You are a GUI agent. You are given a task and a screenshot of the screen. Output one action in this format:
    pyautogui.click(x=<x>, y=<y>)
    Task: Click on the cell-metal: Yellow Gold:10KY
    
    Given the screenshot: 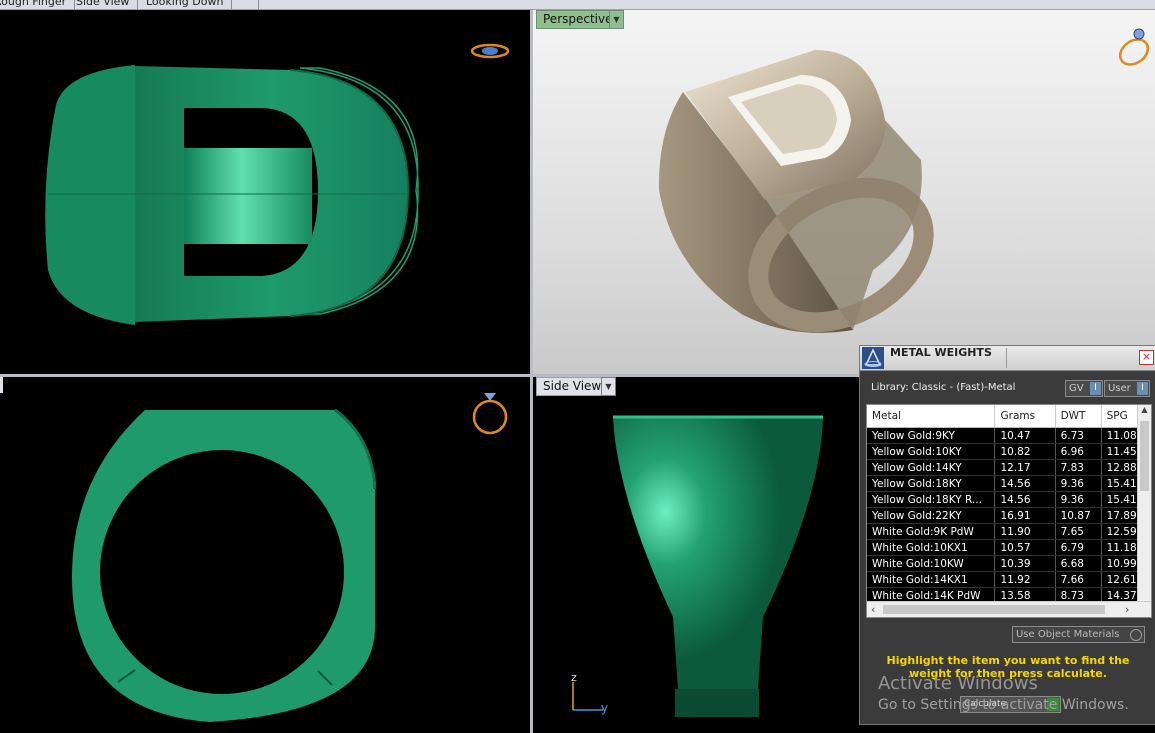 What is the action you would take?
    pyautogui.click(x=931, y=451)
    